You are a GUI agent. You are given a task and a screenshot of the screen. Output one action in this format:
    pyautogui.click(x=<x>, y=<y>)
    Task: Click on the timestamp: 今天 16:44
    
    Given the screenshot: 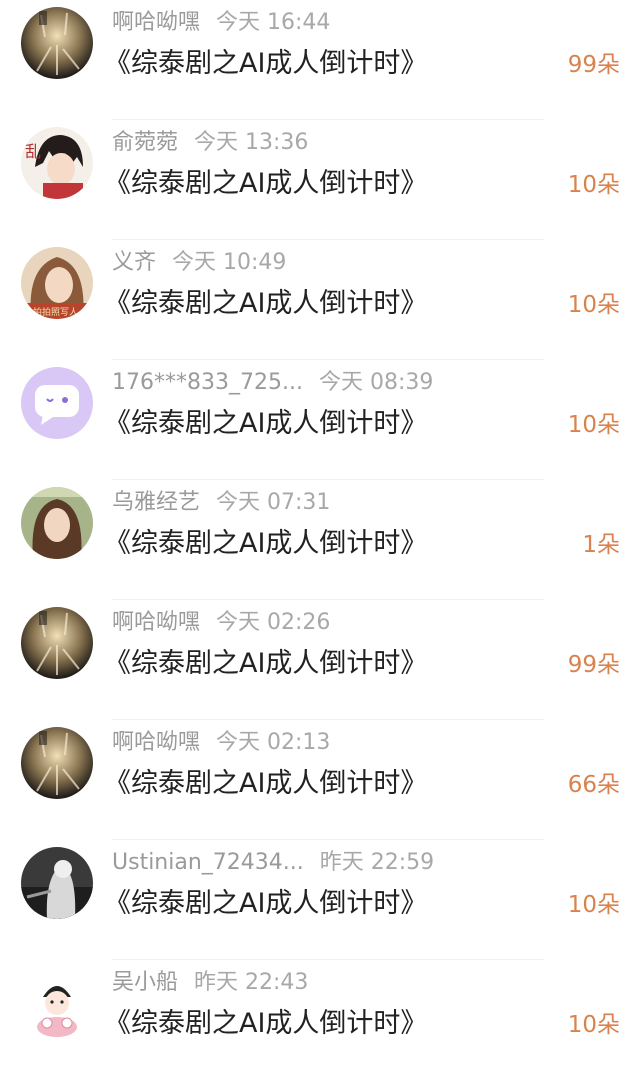 What is the action you would take?
    pyautogui.click(x=273, y=22)
    